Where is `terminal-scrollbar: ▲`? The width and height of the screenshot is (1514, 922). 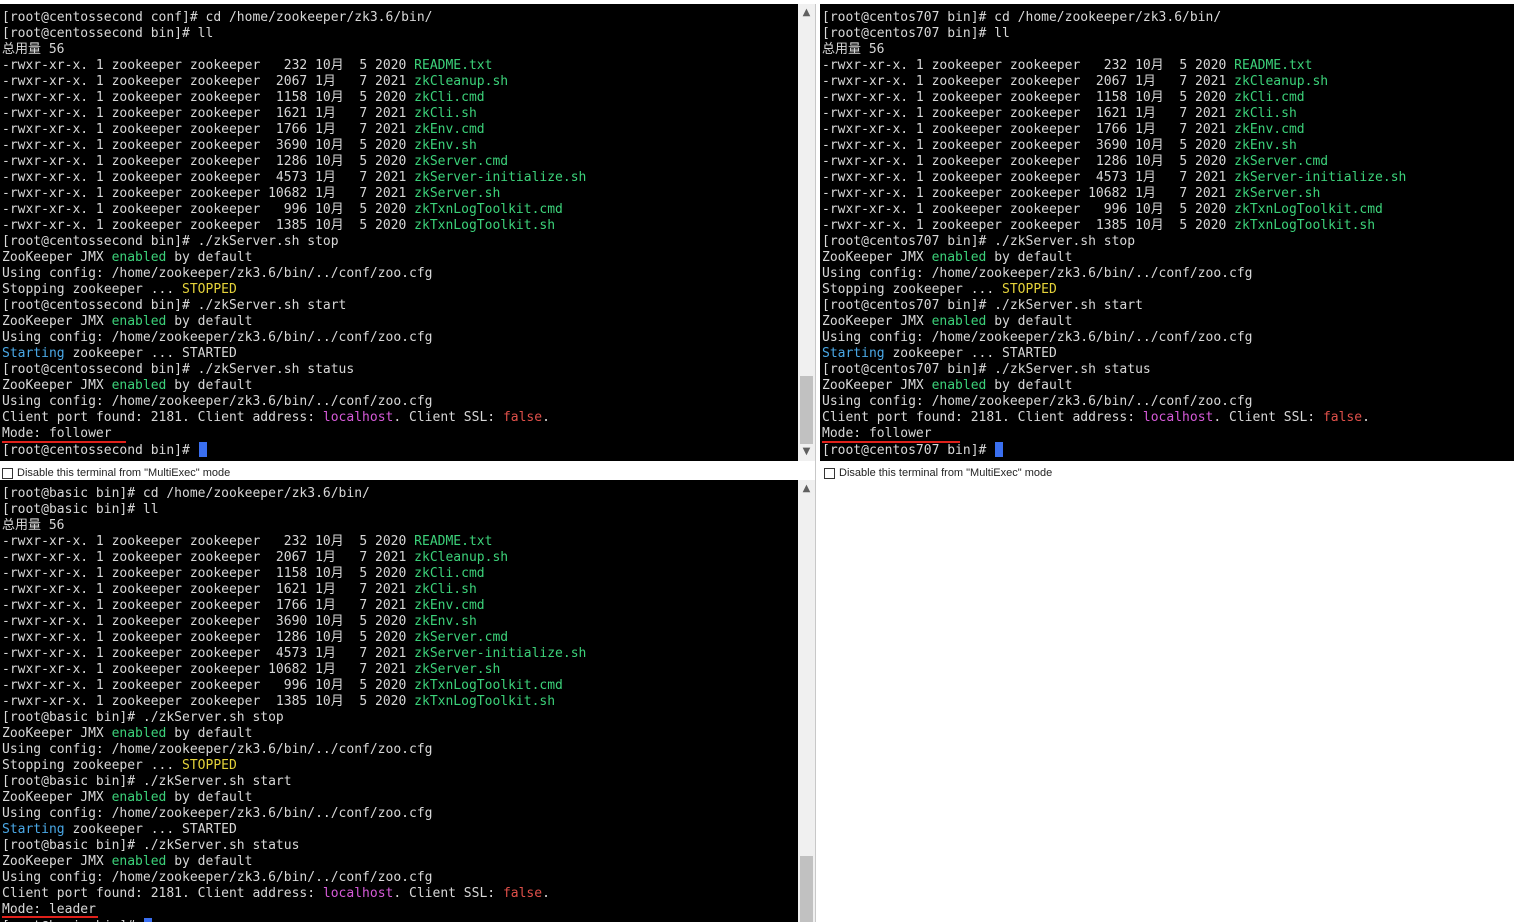
terminal-scrollbar: ▲ is located at coordinates (806, 701).